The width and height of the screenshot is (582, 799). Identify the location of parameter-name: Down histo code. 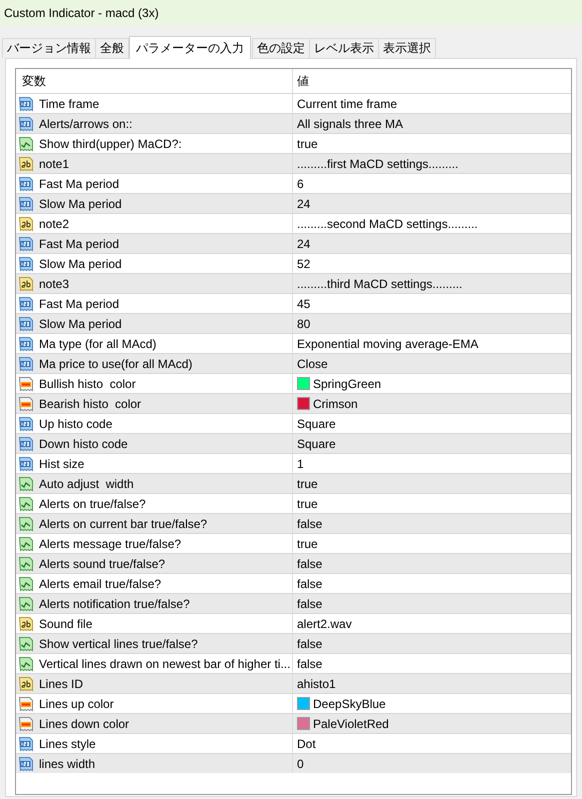
(83, 443).